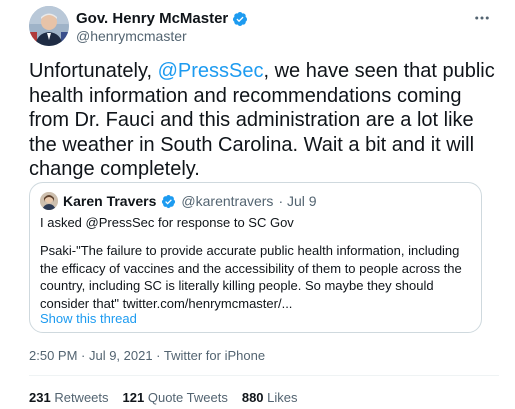  What do you see at coordinates (167, 222) in the screenshot?
I see `quoted-first-line: I asked @PressSec for response to SC Gov` at bounding box center [167, 222].